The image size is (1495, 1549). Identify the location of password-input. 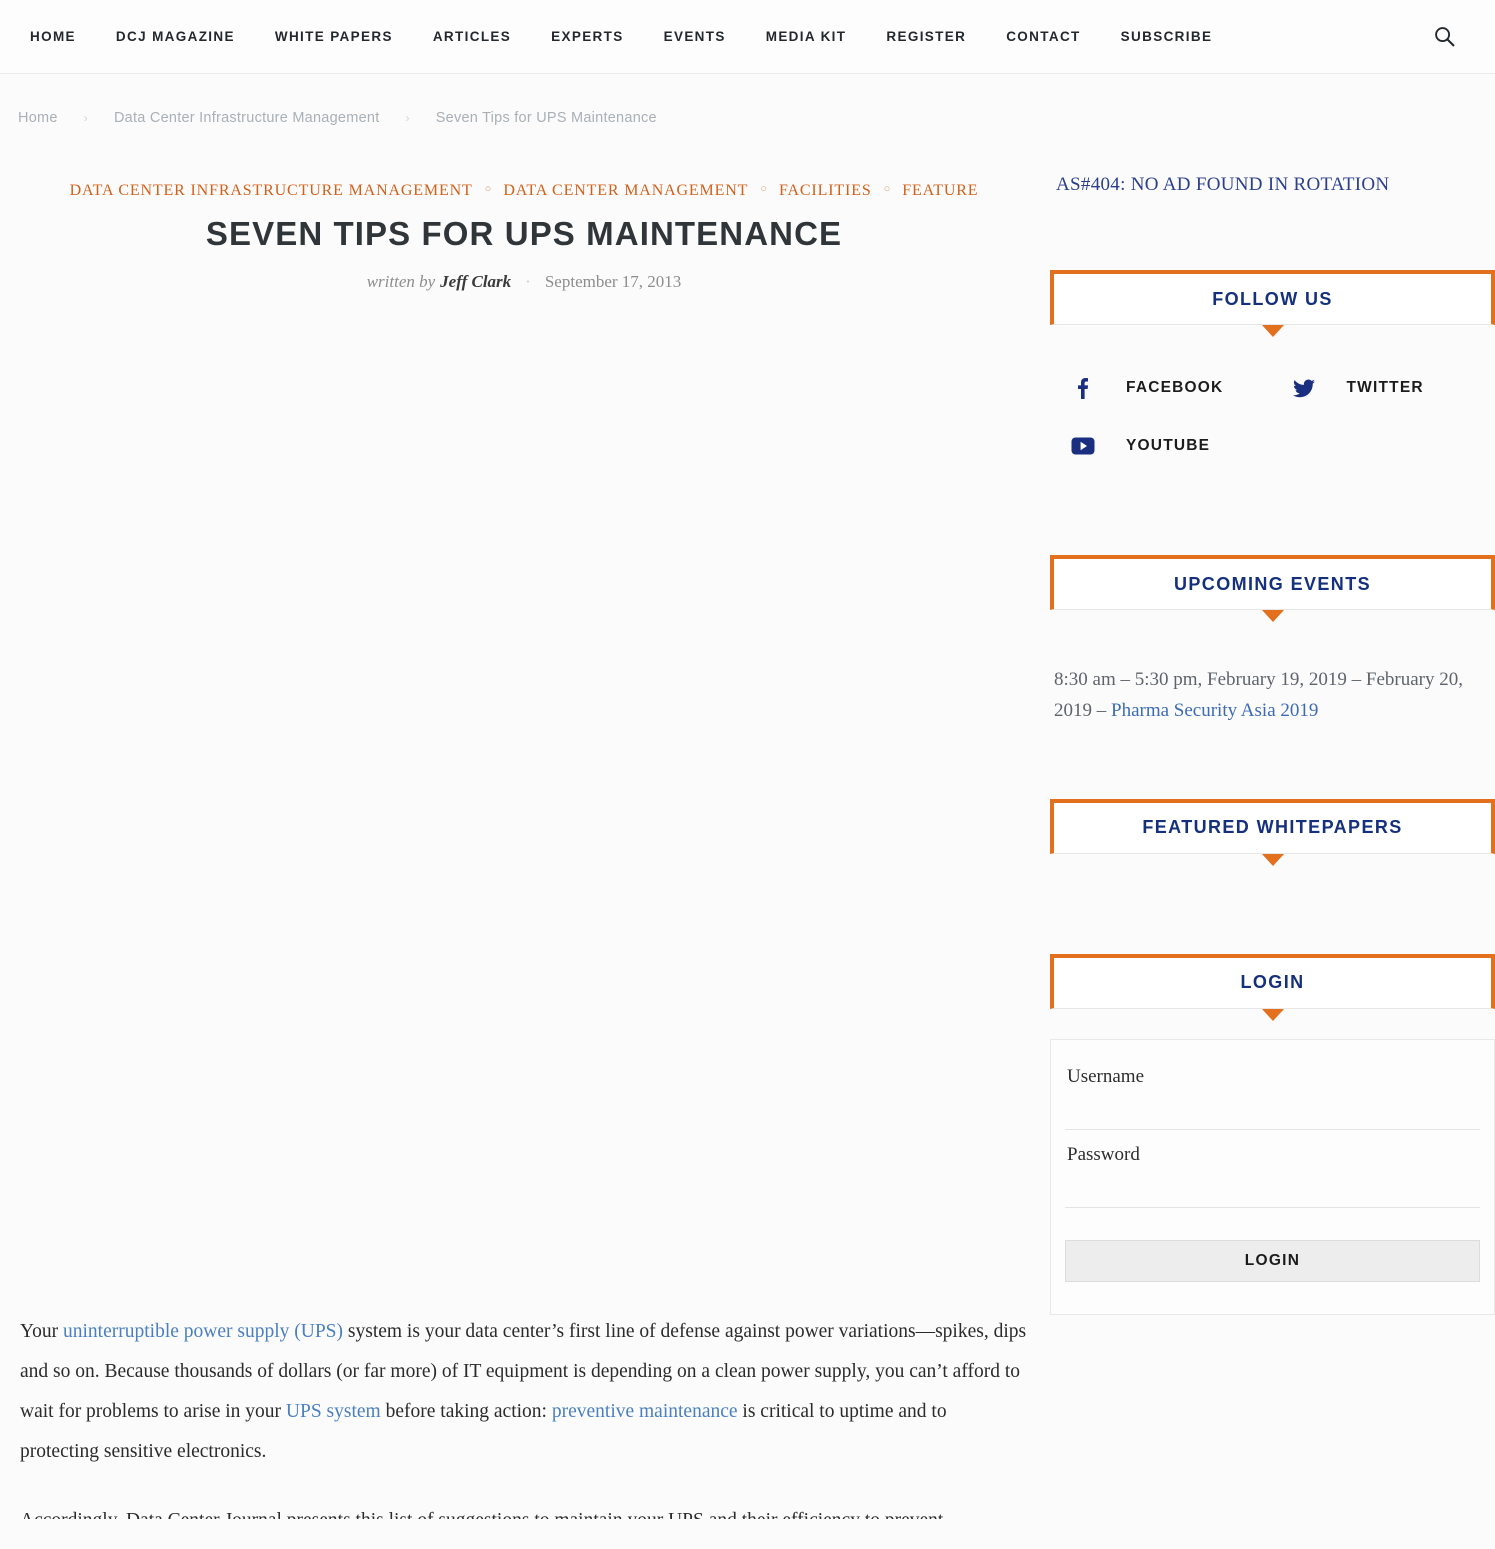
(1272, 1191).